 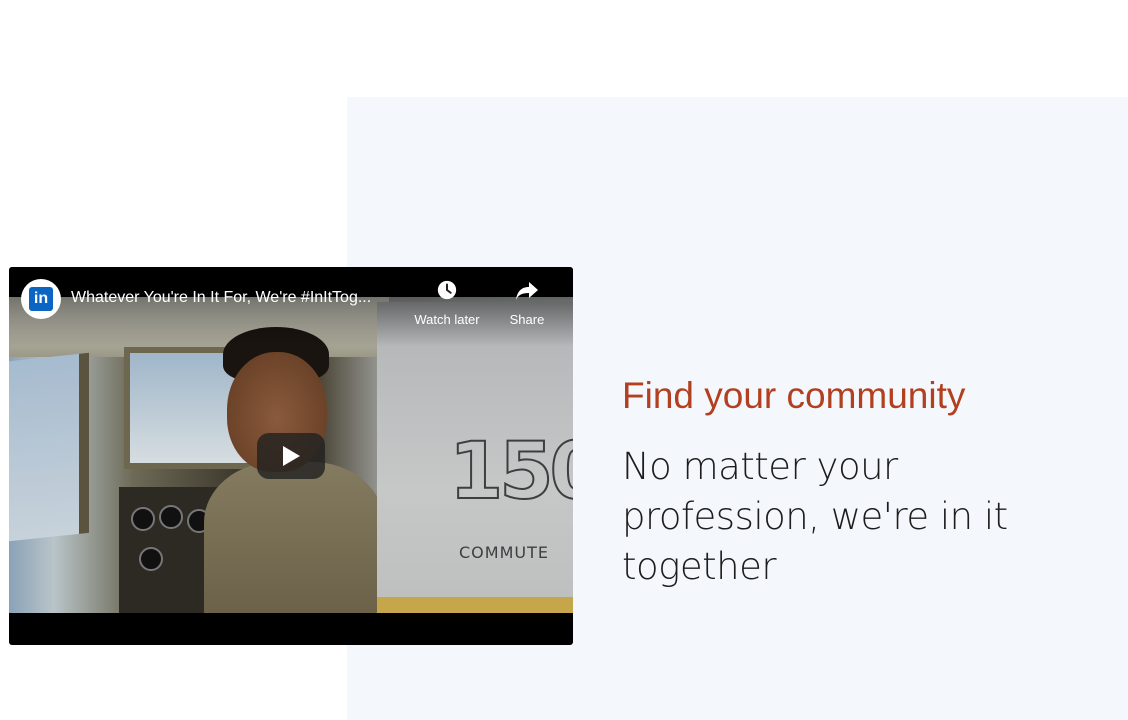 I want to click on watch-later-label: Watch later, so click(x=447, y=319).